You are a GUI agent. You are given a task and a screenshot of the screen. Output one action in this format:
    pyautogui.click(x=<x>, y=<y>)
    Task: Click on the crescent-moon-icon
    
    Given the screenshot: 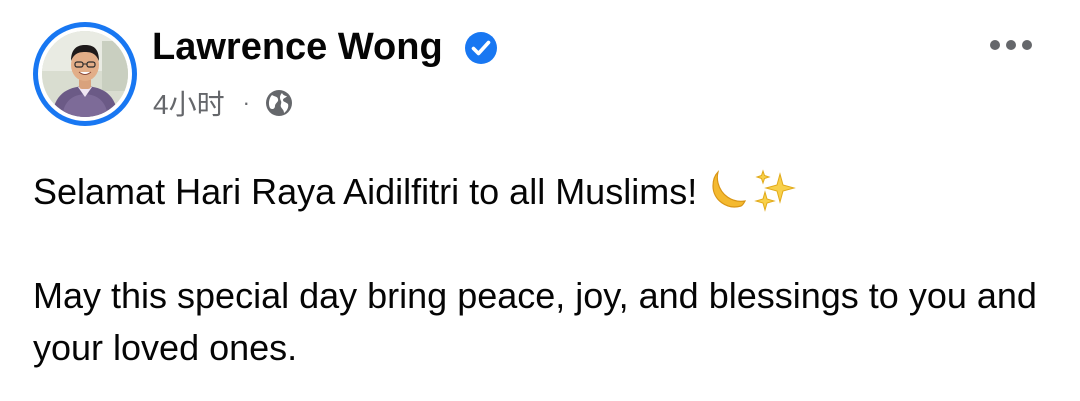 What is the action you would take?
    pyautogui.click(x=729, y=189)
    